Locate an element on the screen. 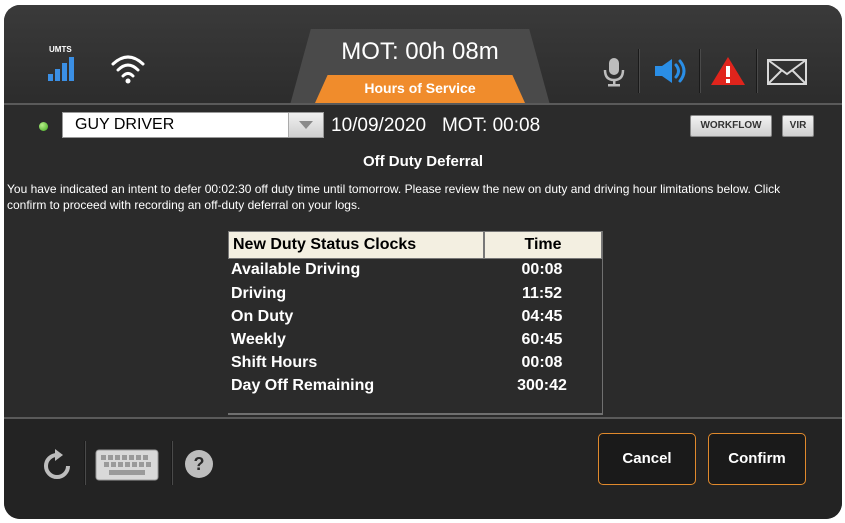  row-label: Driving is located at coordinates (259, 293).